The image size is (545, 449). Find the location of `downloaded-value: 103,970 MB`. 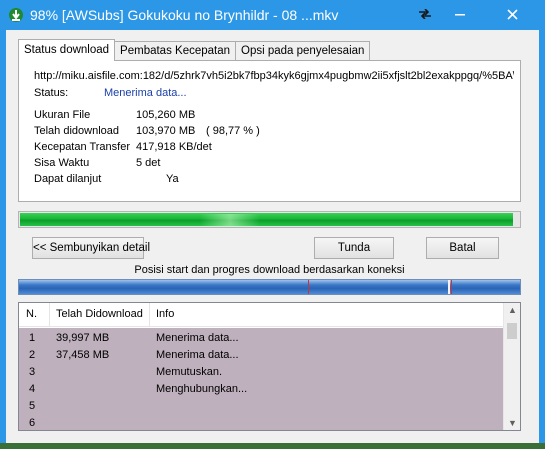

downloaded-value: 103,970 MB is located at coordinates (166, 131).